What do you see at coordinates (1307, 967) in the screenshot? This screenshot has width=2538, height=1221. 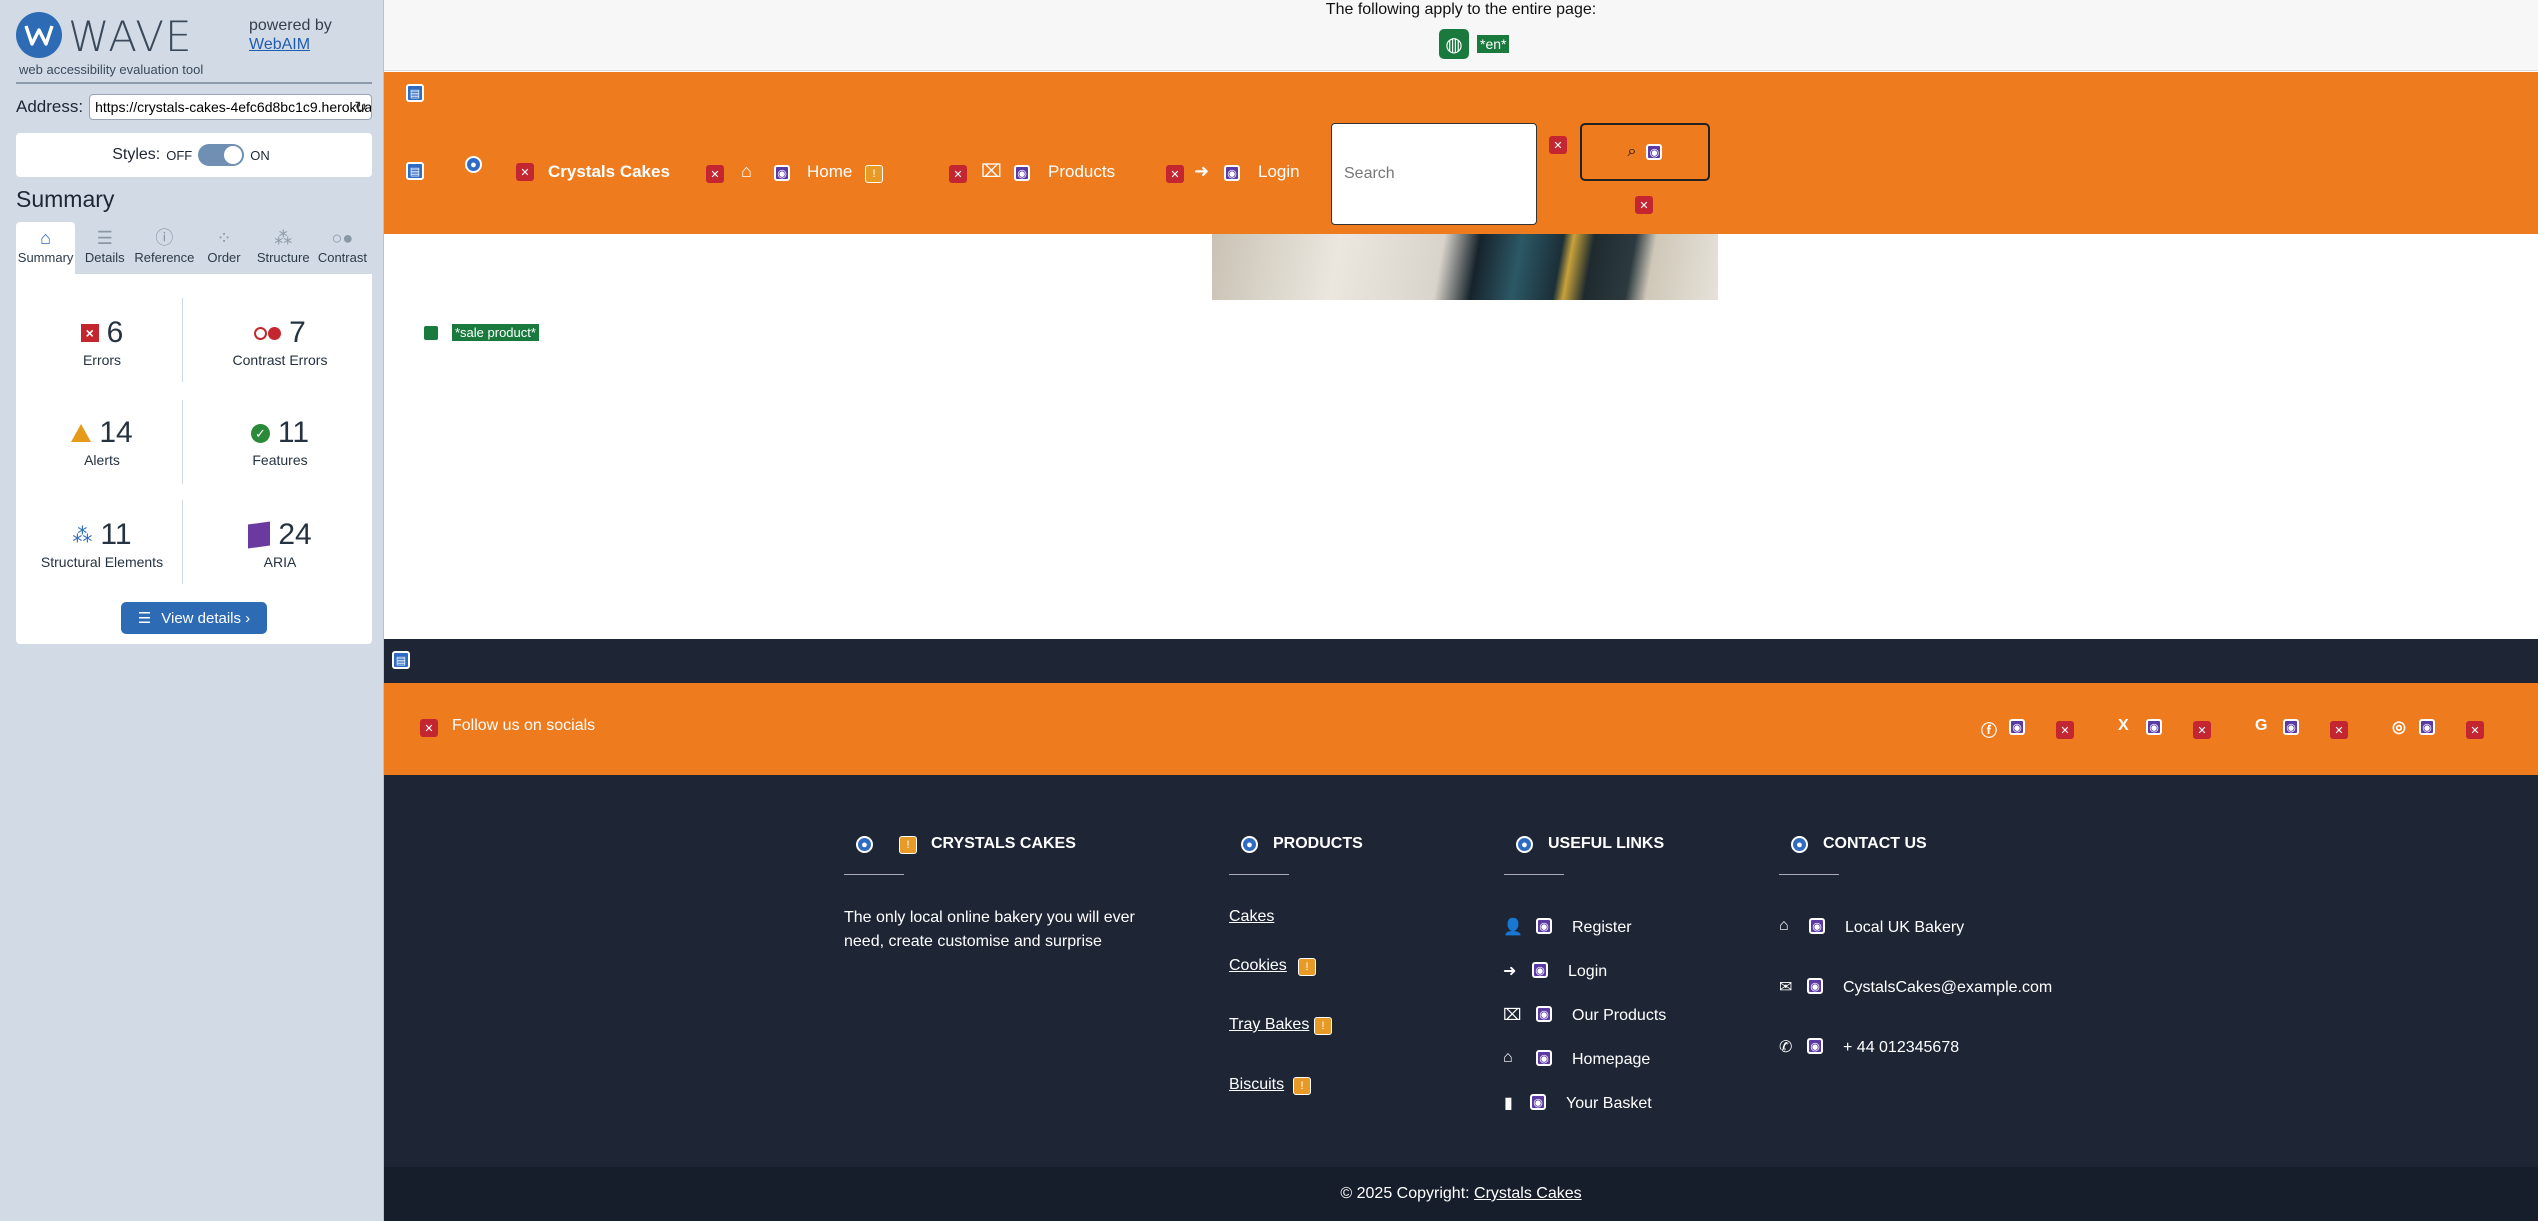 I see `cookies-alert-icon: !` at bounding box center [1307, 967].